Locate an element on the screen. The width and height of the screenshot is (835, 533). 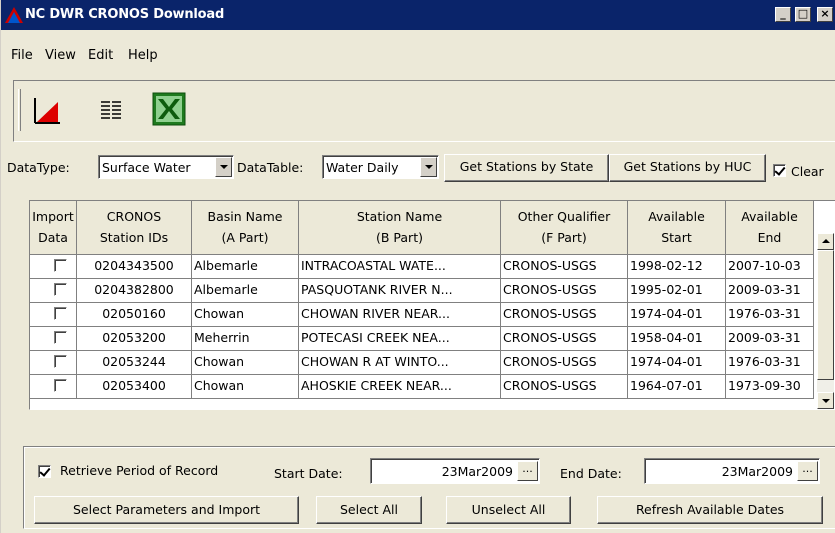
menu-help: Help is located at coordinates (143, 55).